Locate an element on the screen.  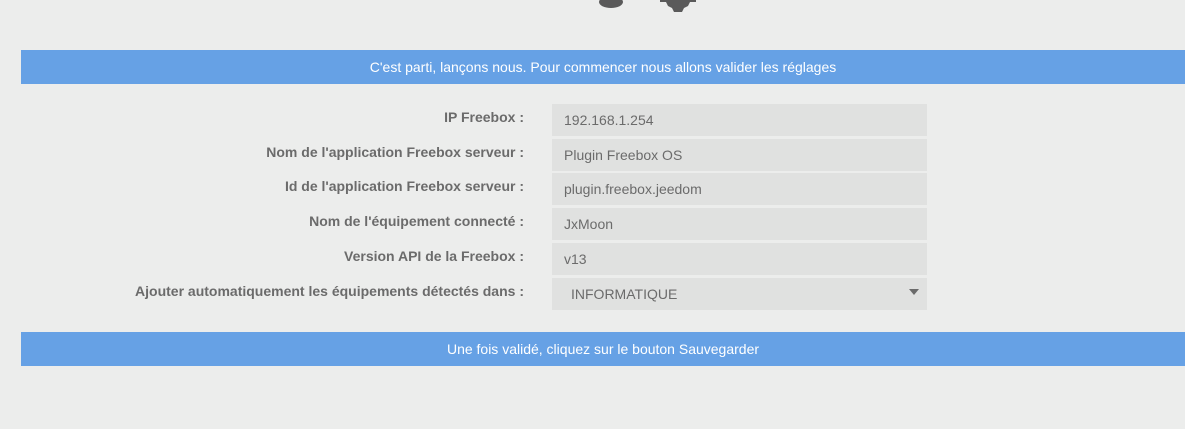
form-row-app-name: Nom de l'application Freebox serveur : is located at coordinates (592, 155).